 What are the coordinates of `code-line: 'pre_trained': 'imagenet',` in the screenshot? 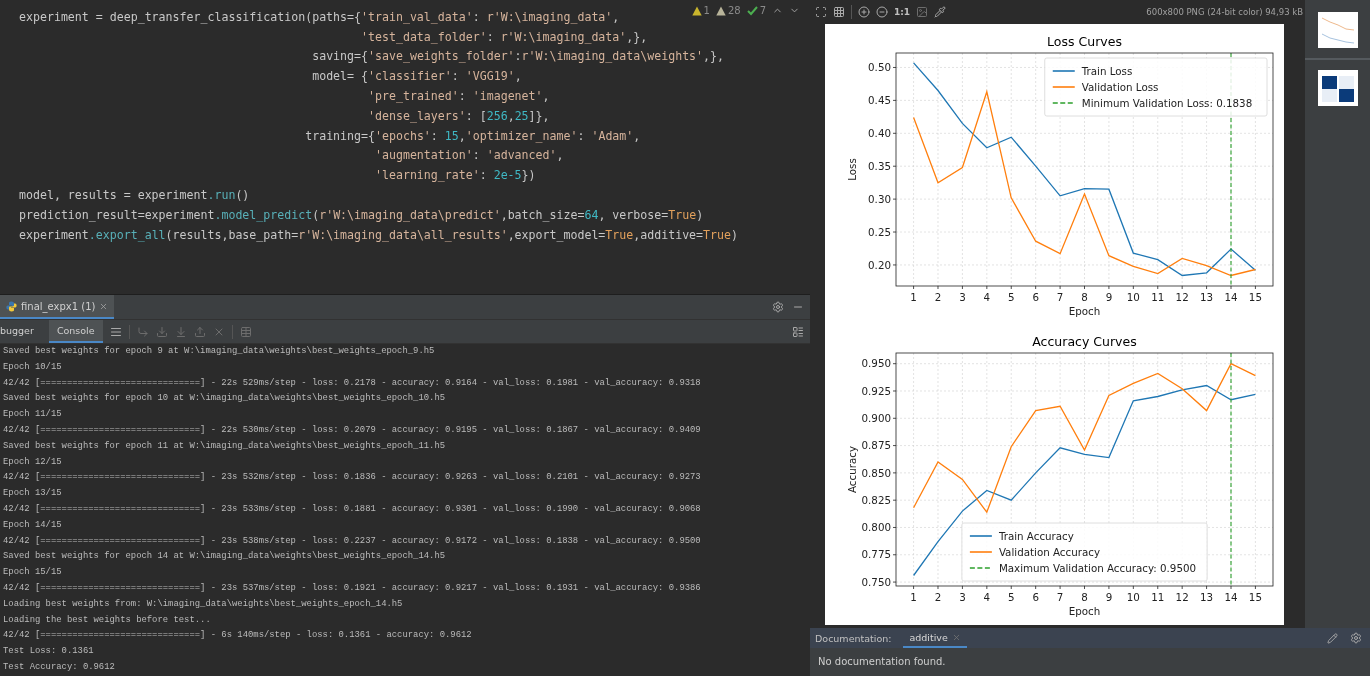 It's located at (459, 96).